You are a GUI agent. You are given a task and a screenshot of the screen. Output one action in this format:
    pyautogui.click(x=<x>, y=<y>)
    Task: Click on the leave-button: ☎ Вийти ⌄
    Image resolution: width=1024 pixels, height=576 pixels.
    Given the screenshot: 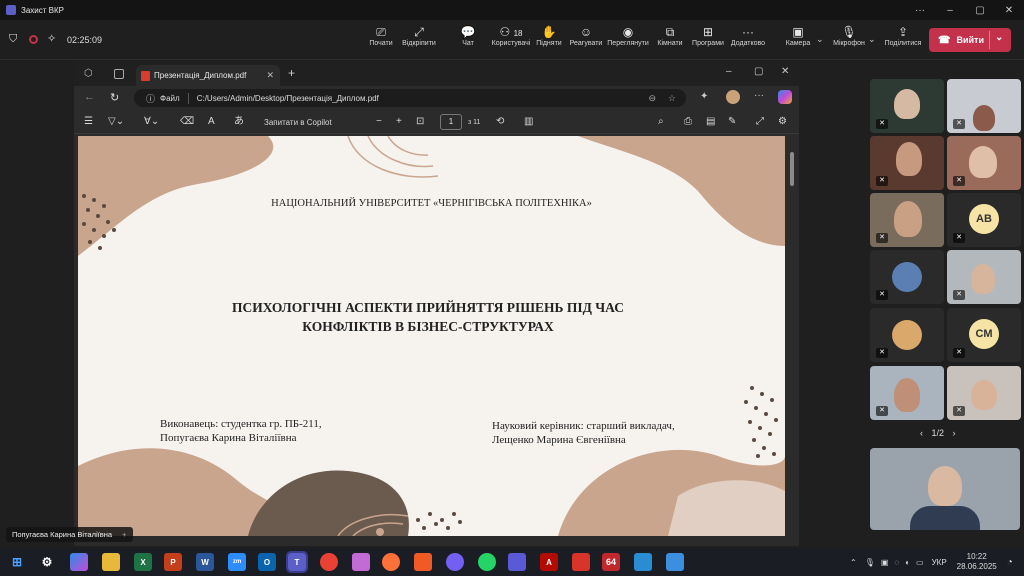 What is the action you would take?
    pyautogui.click(x=970, y=40)
    